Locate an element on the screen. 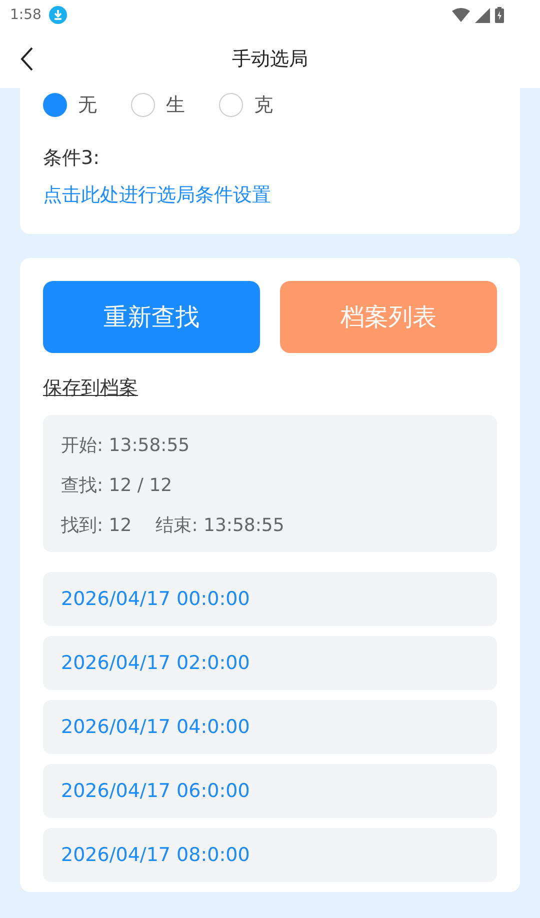 The image size is (540, 918). back-icon is located at coordinates (27, 59).